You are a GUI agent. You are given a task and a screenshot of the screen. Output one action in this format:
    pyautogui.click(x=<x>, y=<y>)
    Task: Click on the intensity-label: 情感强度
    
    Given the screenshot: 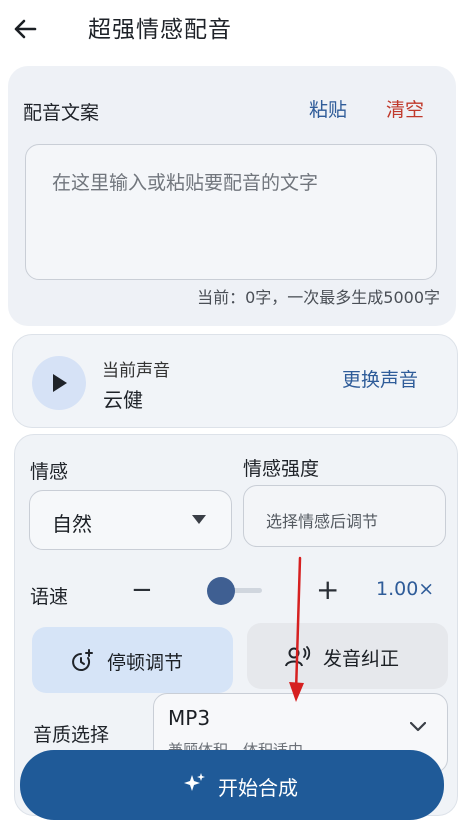 What is the action you would take?
    pyautogui.click(x=281, y=469)
    